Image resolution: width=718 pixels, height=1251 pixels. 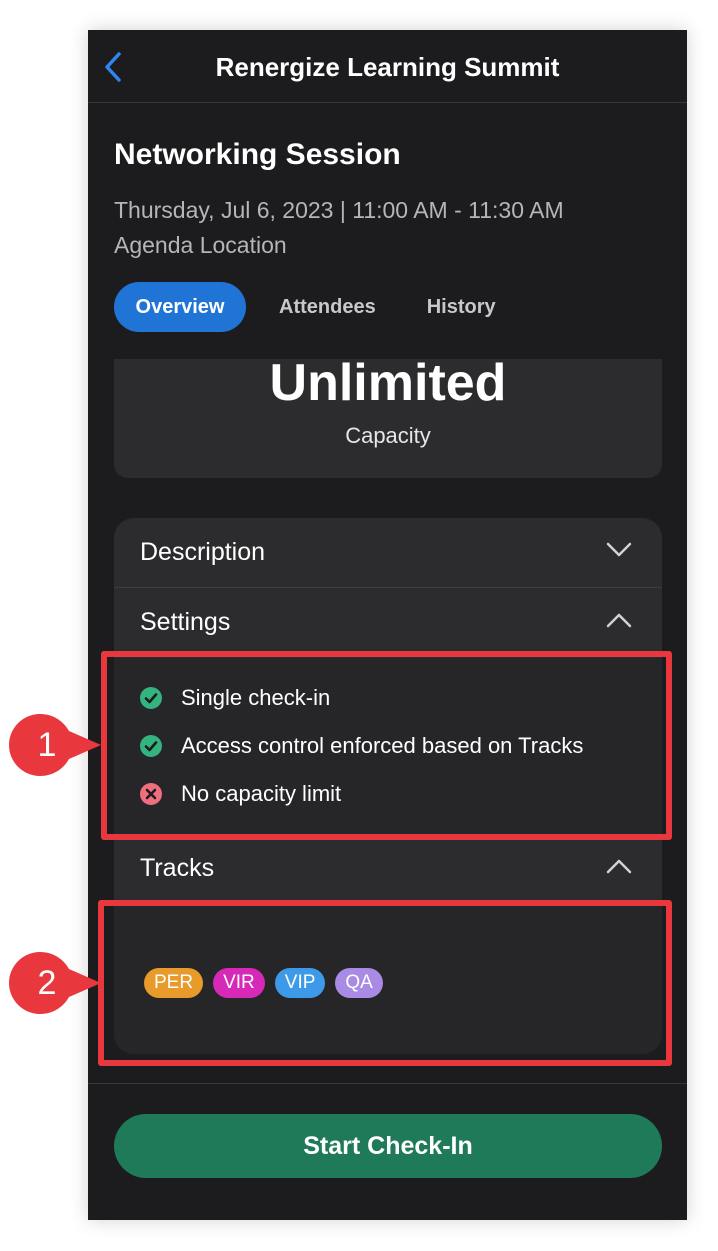 I want to click on session-location: Agenda Location, so click(x=200, y=245).